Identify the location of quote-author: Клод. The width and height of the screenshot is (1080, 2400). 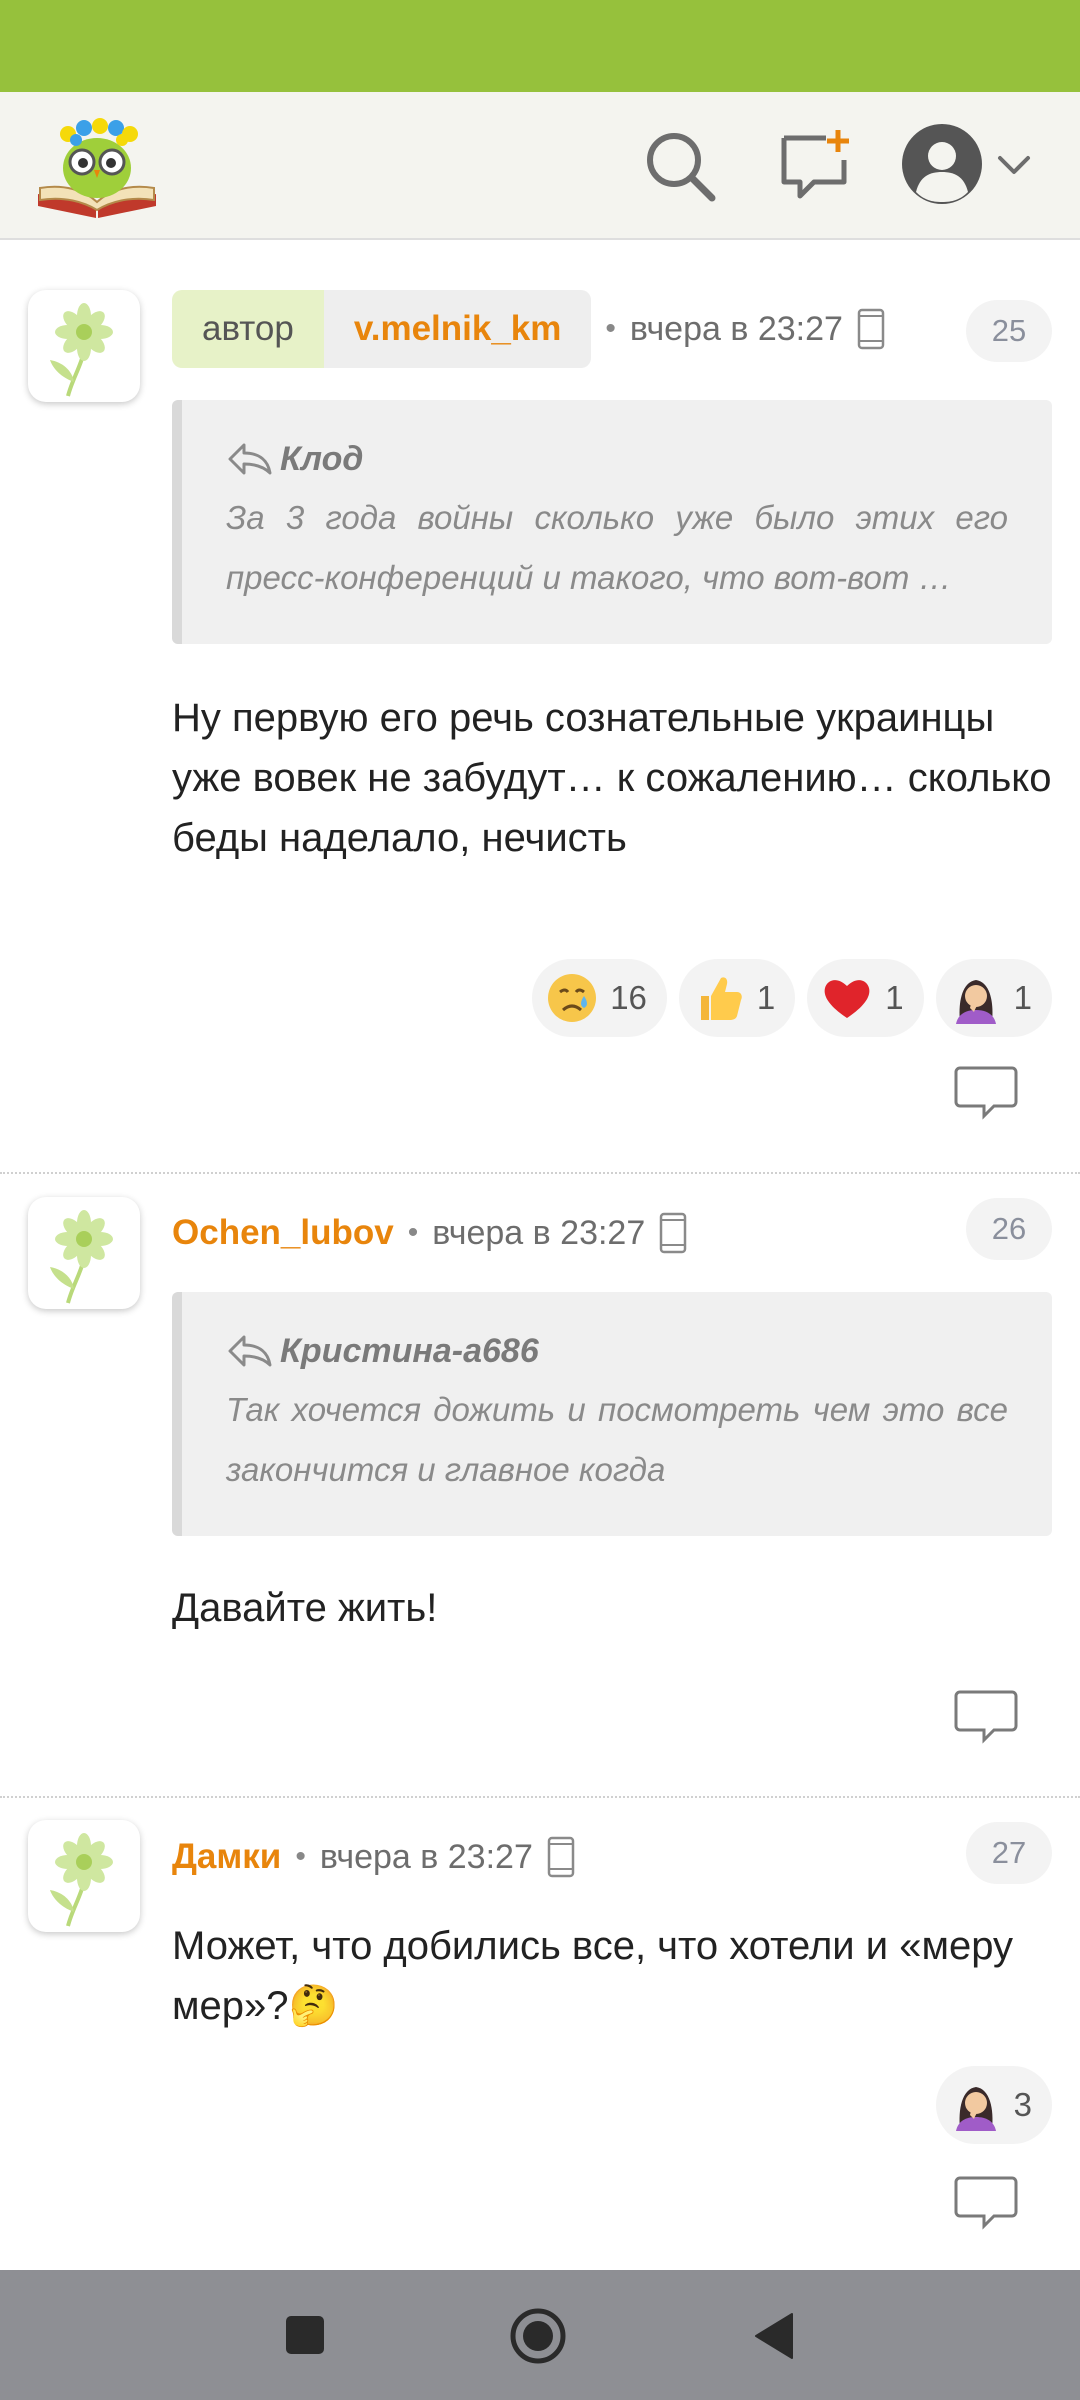
(322, 458).